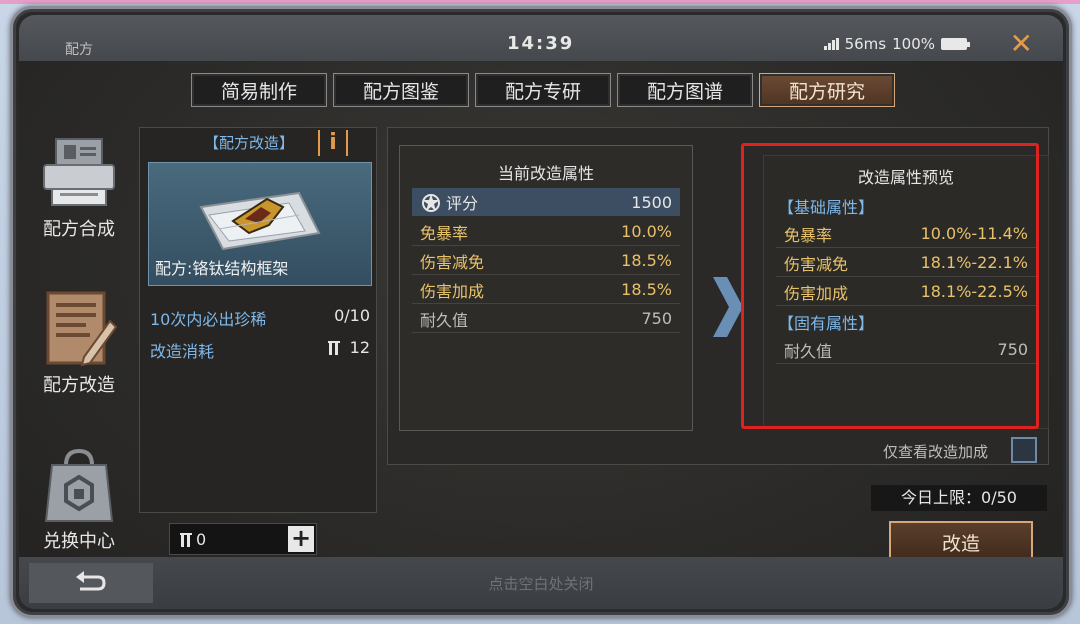 The width and height of the screenshot is (1080, 624). Describe the element at coordinates (959, 498) in the screenshot. I see `daily-limit: 今日上限：0/50` at that location.